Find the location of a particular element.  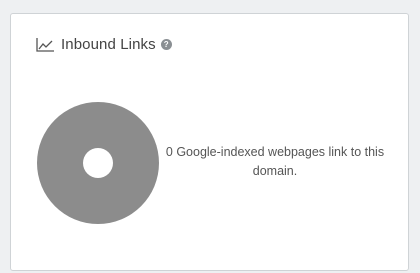

inbound-links-donut-chart is located at coordinates (98, 163).